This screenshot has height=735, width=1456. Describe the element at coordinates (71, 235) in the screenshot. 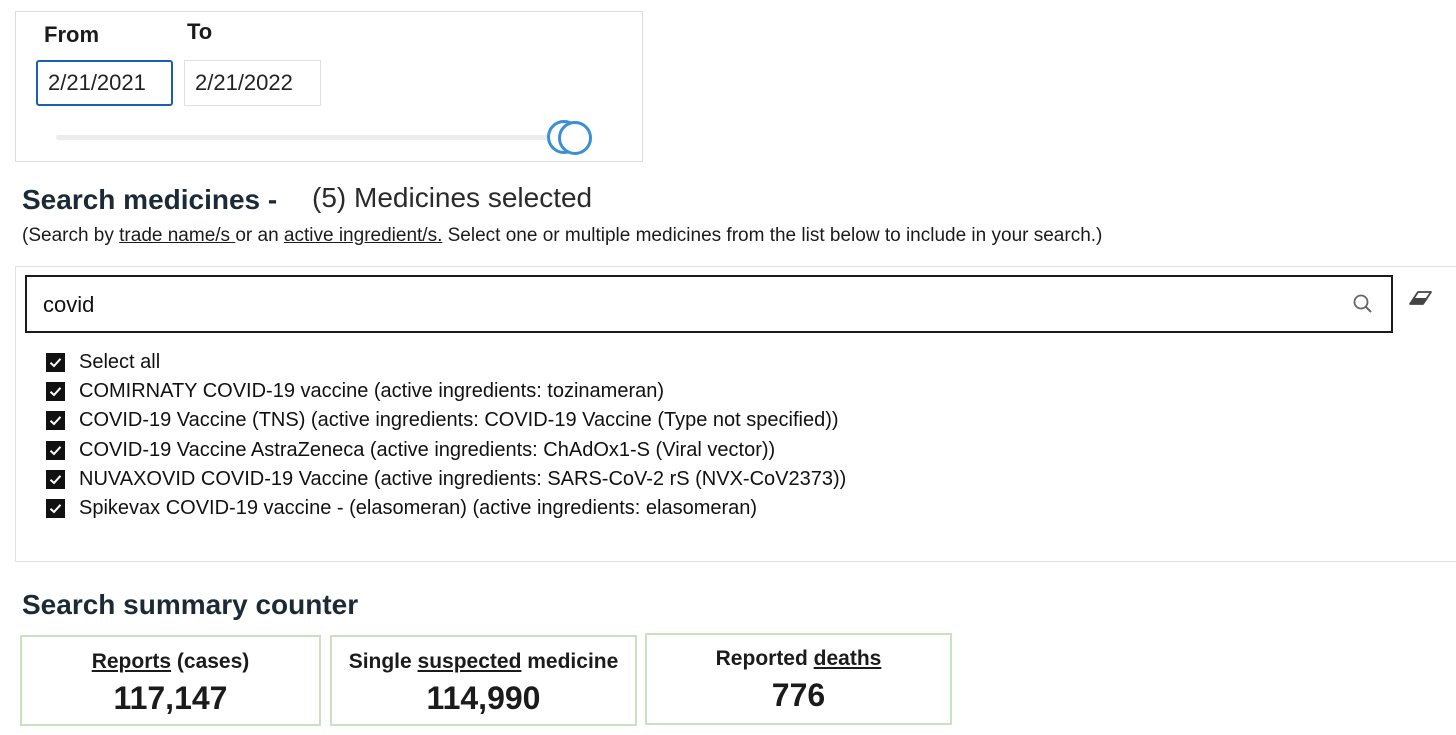

I see `help-prefix: (Search by` at that location.